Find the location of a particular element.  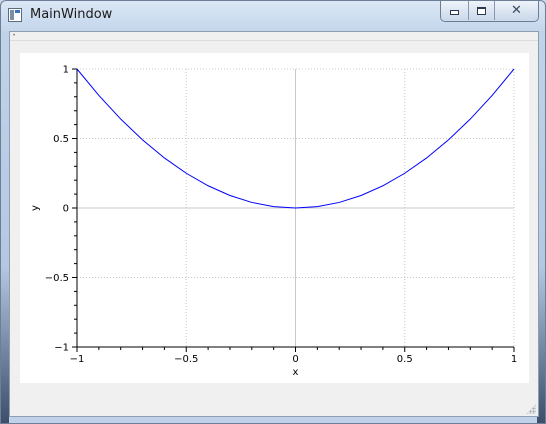

app-window-icon is located at coordinates (15, 15).